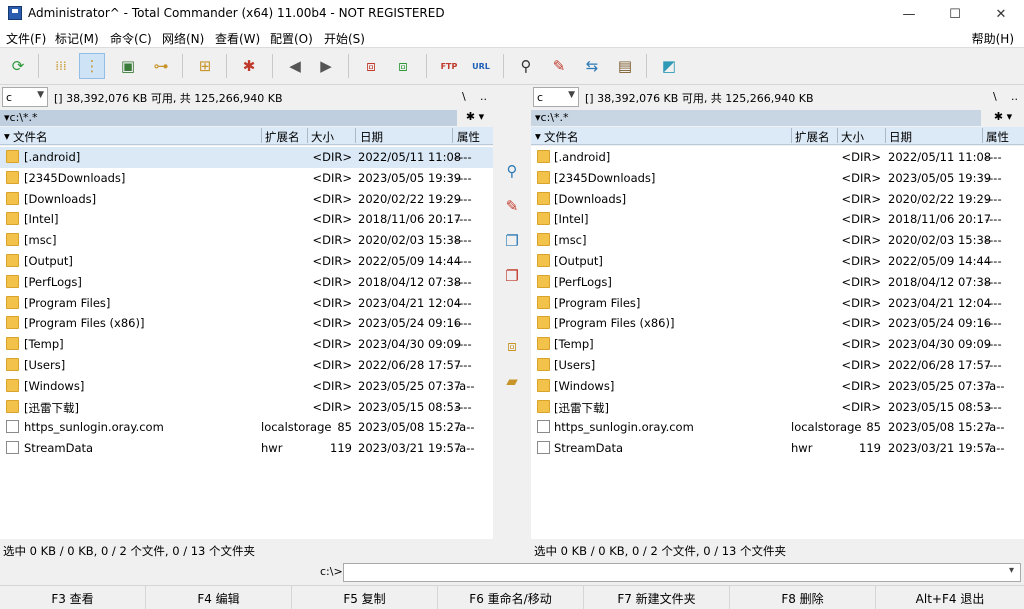 The width and height of the screenshot is (1024, 609). I want to click on command-line-input: ▾, so click(682, 572).